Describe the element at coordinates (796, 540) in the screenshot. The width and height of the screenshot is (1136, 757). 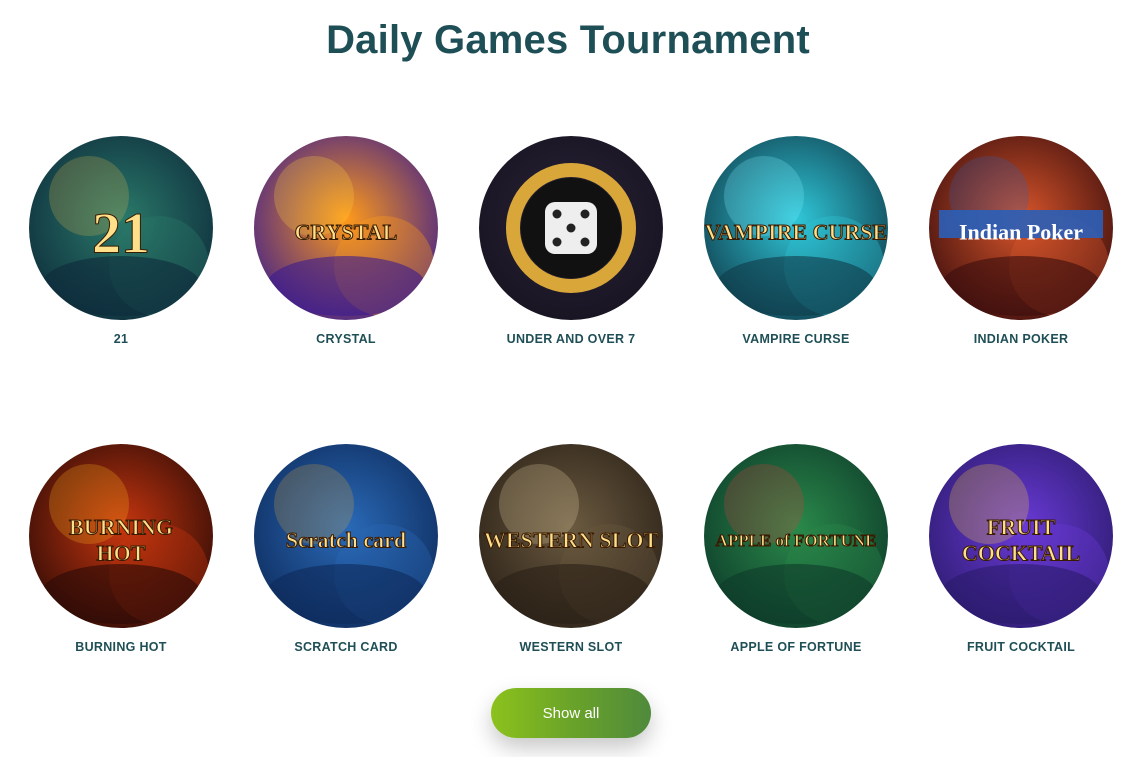
I see `svg-text: APPLE of FORTUNE` at that location.